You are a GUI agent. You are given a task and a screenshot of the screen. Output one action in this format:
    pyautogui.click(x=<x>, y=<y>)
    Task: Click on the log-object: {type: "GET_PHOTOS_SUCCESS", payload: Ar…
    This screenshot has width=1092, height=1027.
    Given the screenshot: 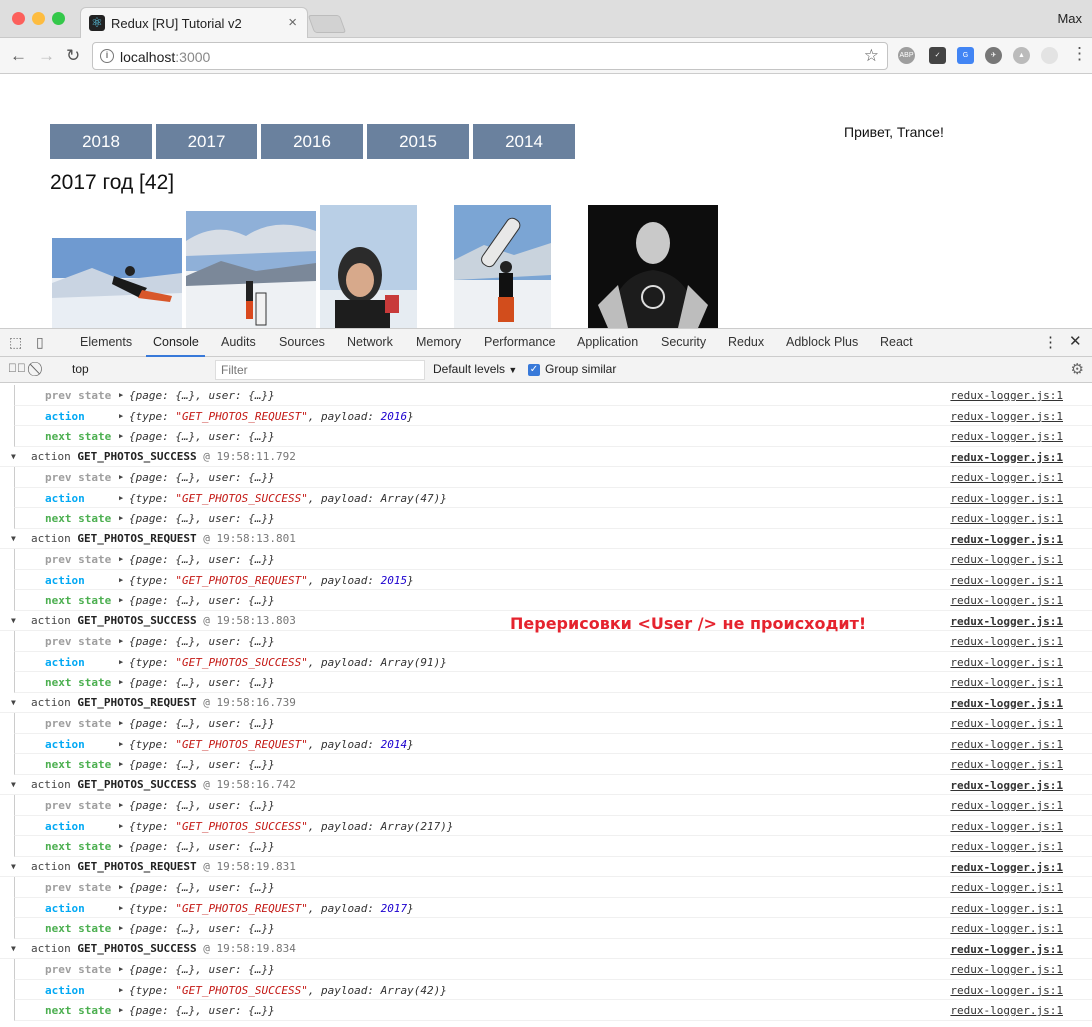 What is the action you would take?
    pyautogui.click(x=291, y=826)
    